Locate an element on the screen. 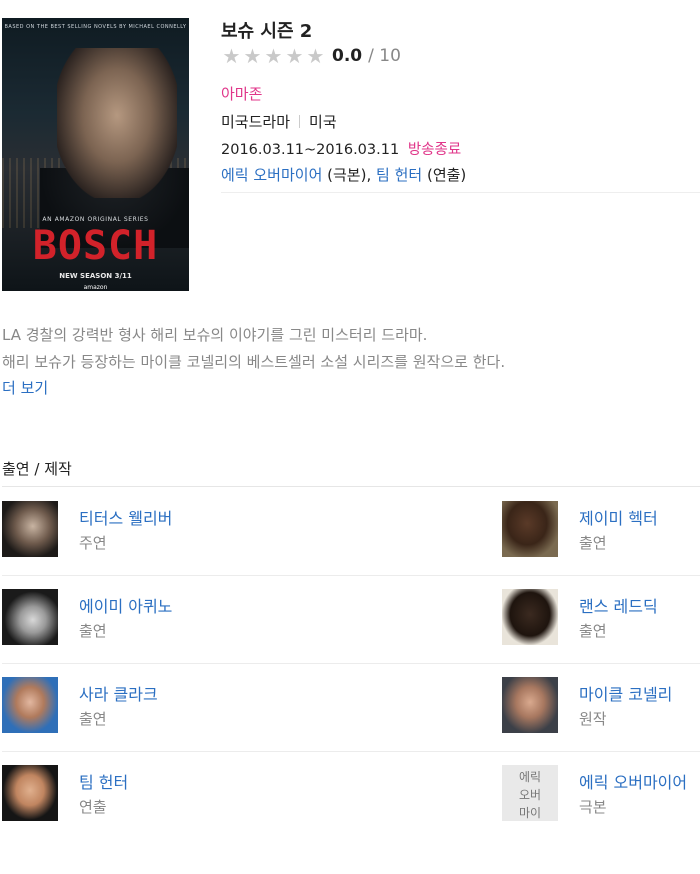  cast-name: 랜스 레드딕 is located at coordinates (618, 605).